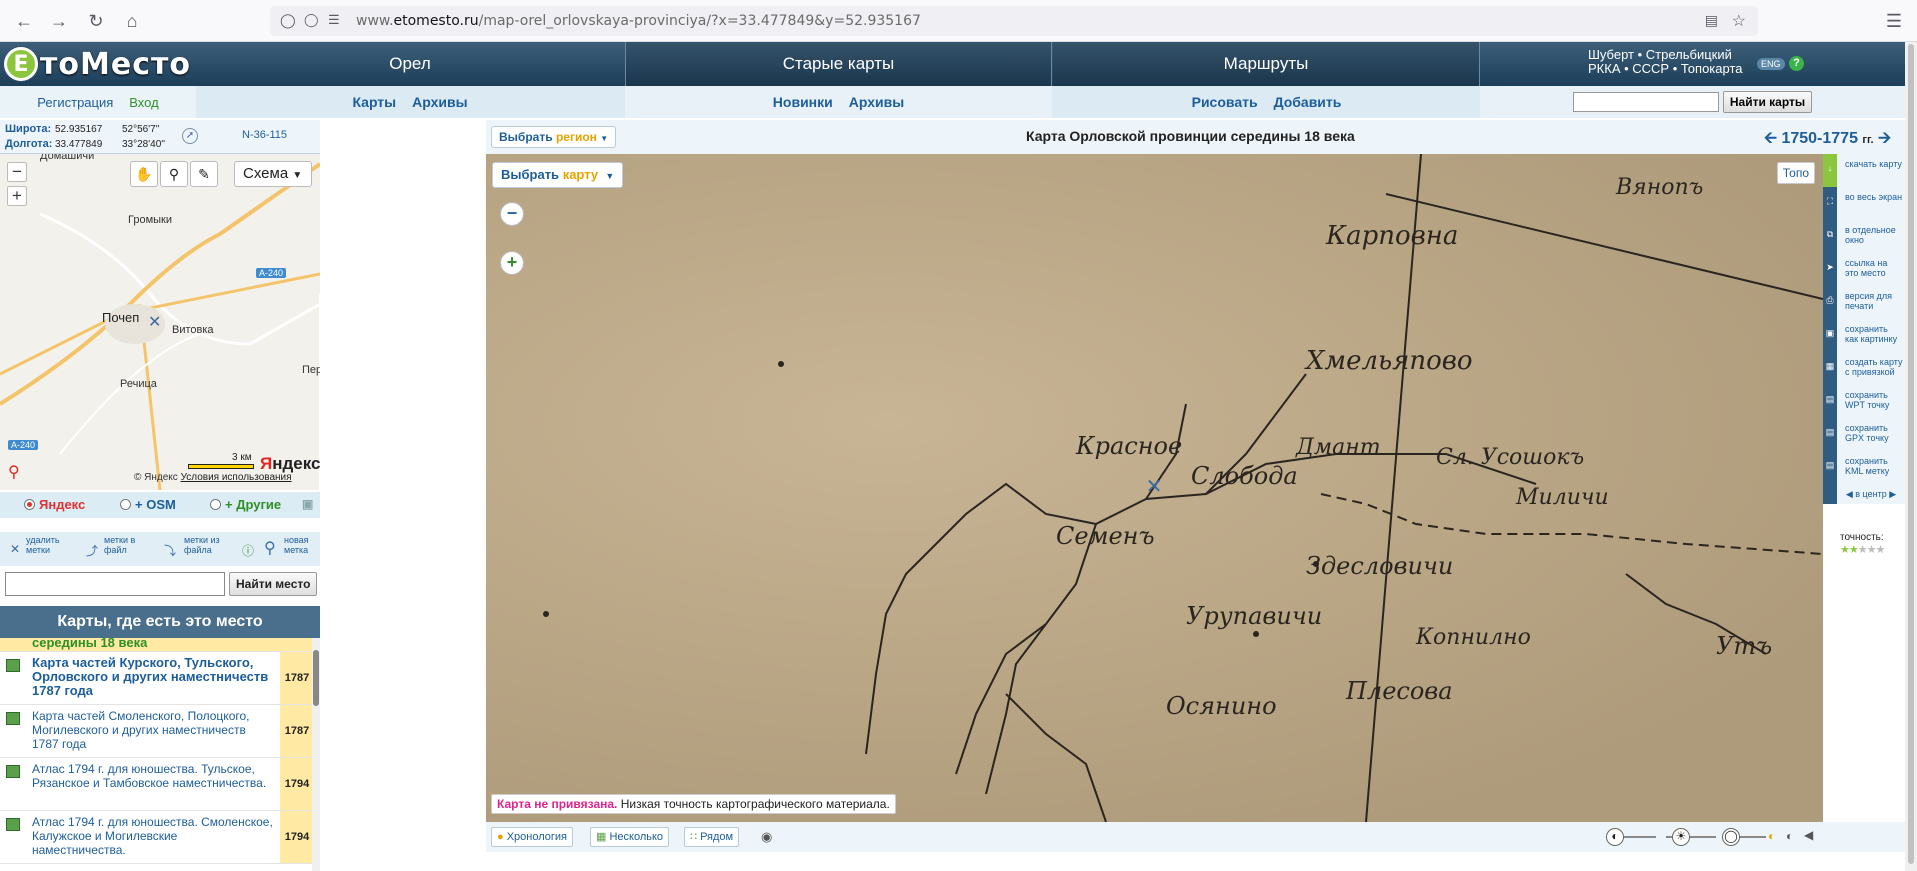 The width and height of the screenshot is (1917, 871). What do you see at coordinates (1849, 494) in the screenshot?
I see `arrow-left-icon: ◀` at bounding box center [1849, 494].